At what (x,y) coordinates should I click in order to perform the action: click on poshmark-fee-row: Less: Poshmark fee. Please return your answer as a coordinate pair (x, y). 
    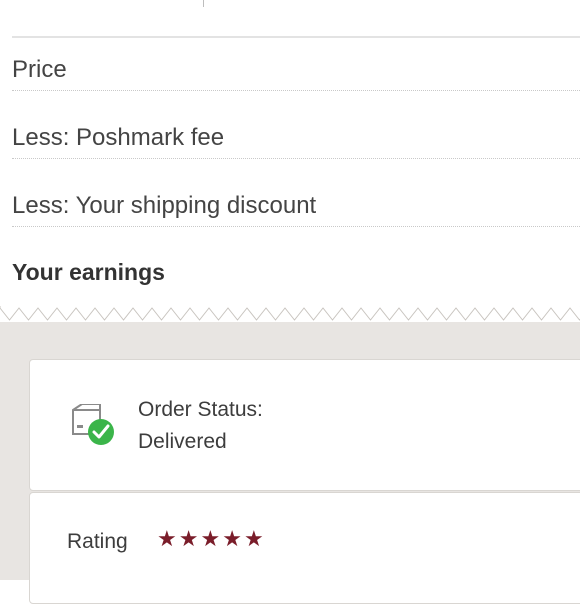
    Looking at the image, I should click on (296, 138).